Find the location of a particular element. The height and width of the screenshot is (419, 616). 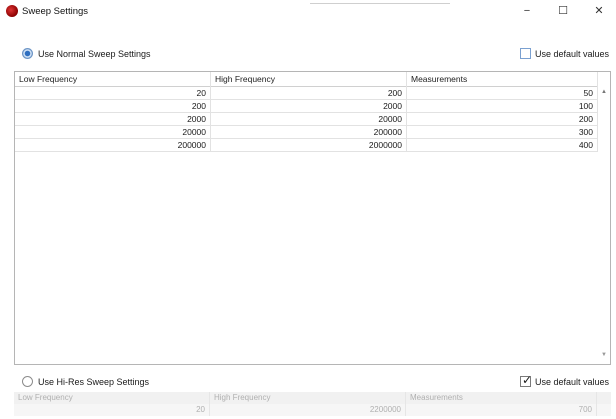

cell-high: 200000 is located at coordinates (309, 132).